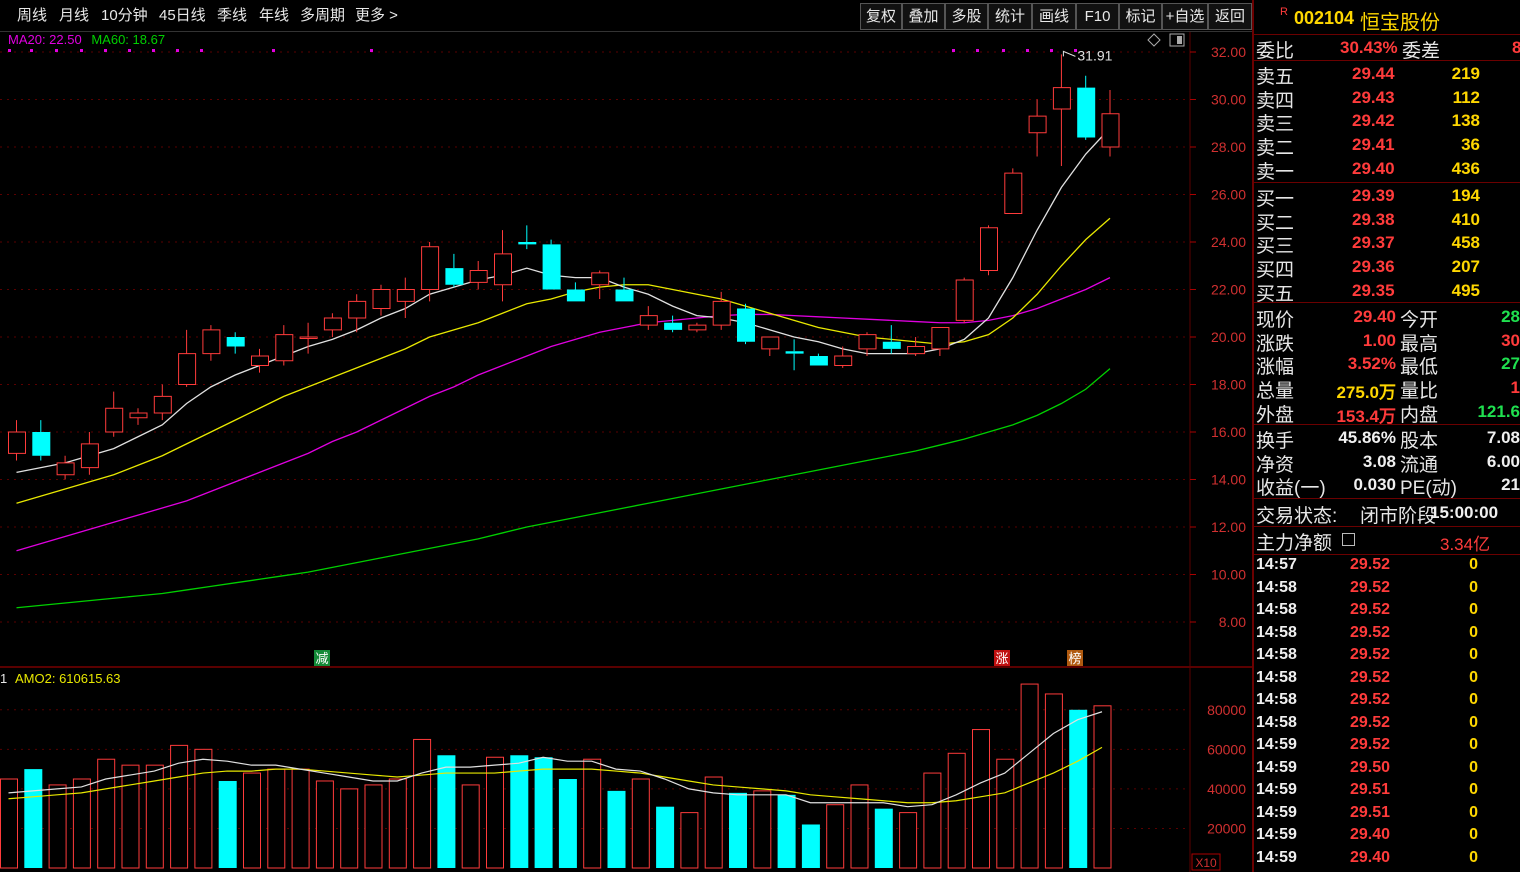  I want to click on period-tab-4: 季线, so click(232, 15).